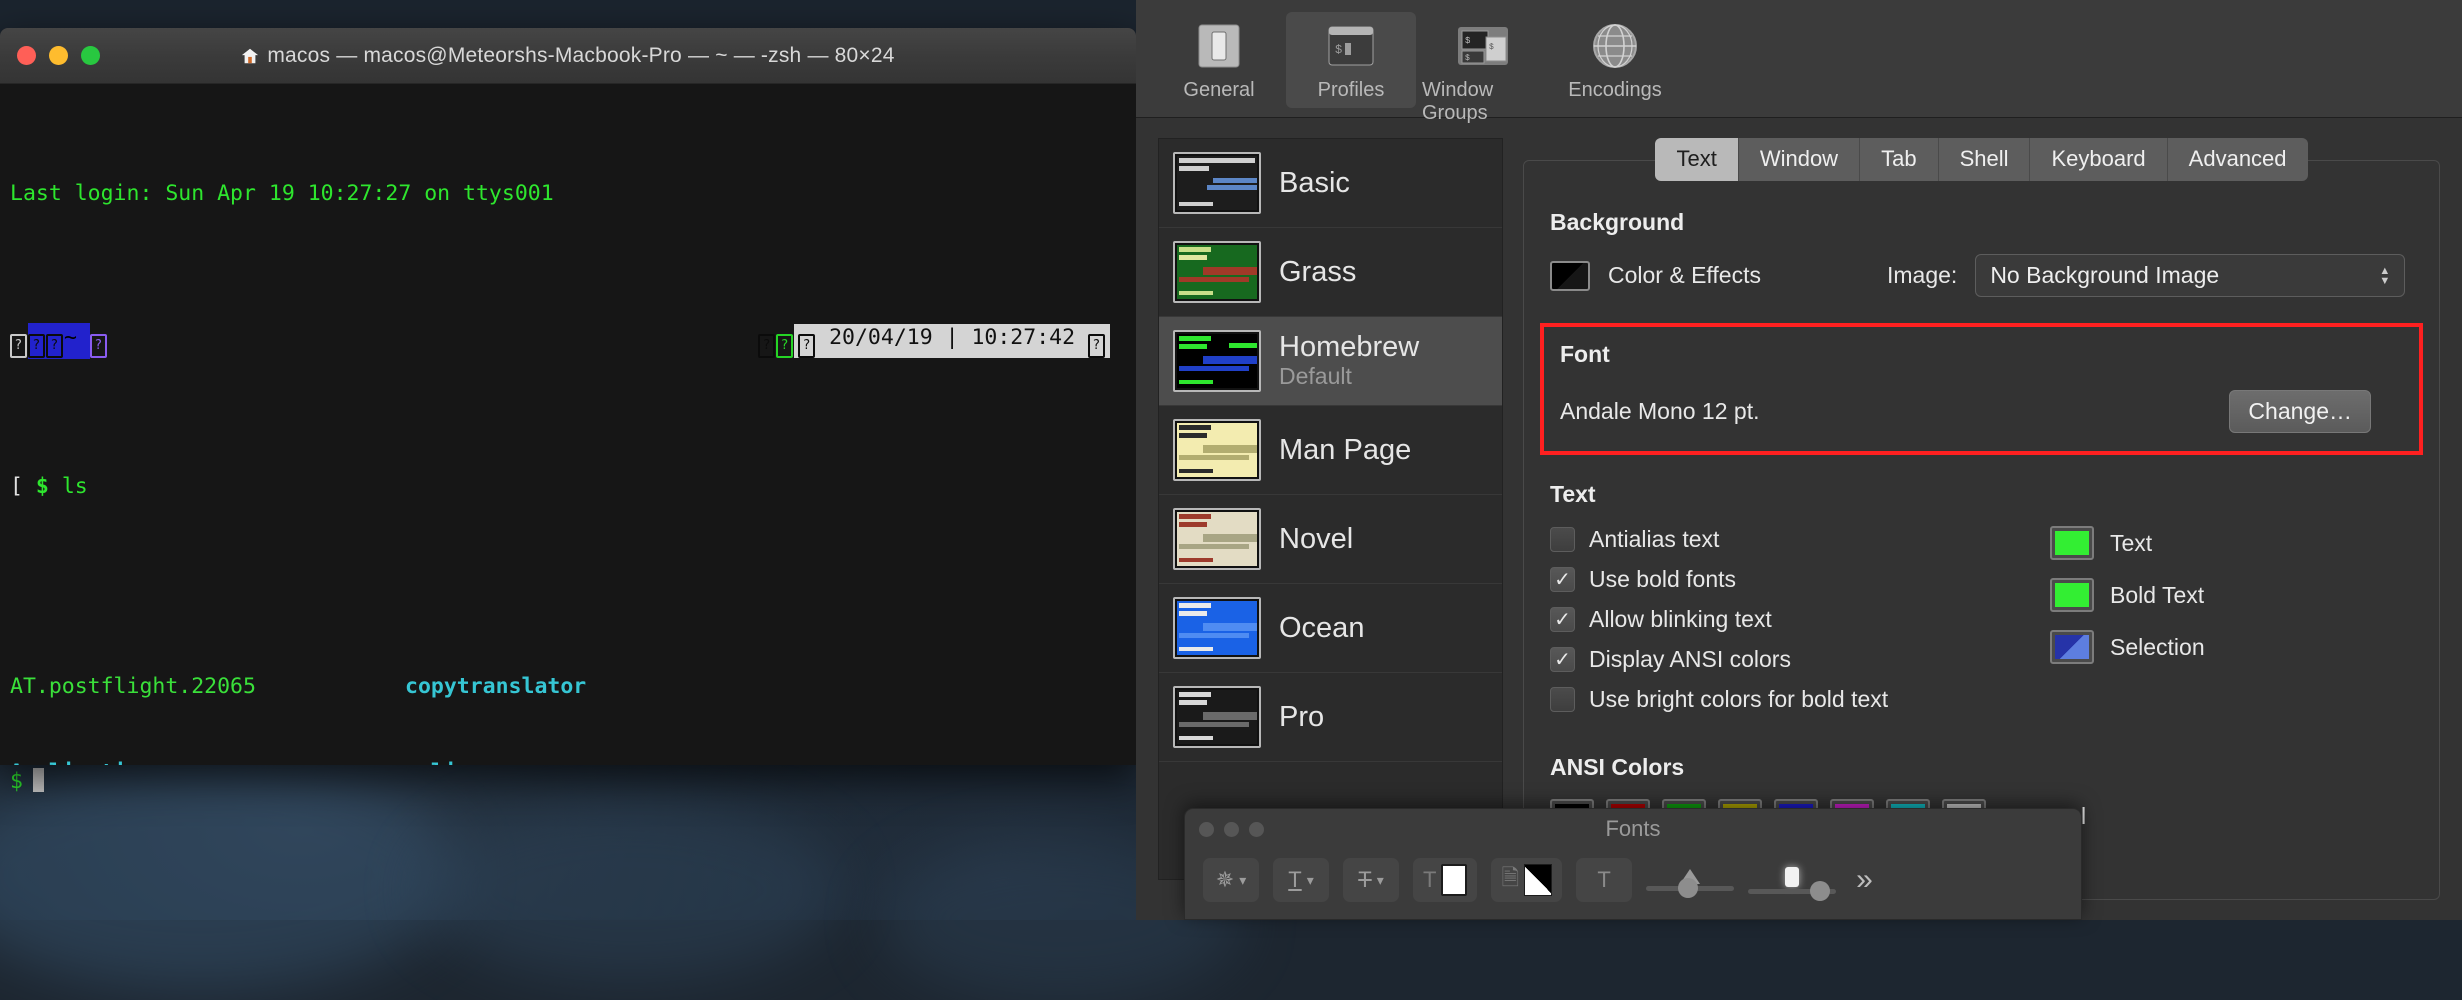  I want to click on bw-color-swatch, so click(1538, 880).